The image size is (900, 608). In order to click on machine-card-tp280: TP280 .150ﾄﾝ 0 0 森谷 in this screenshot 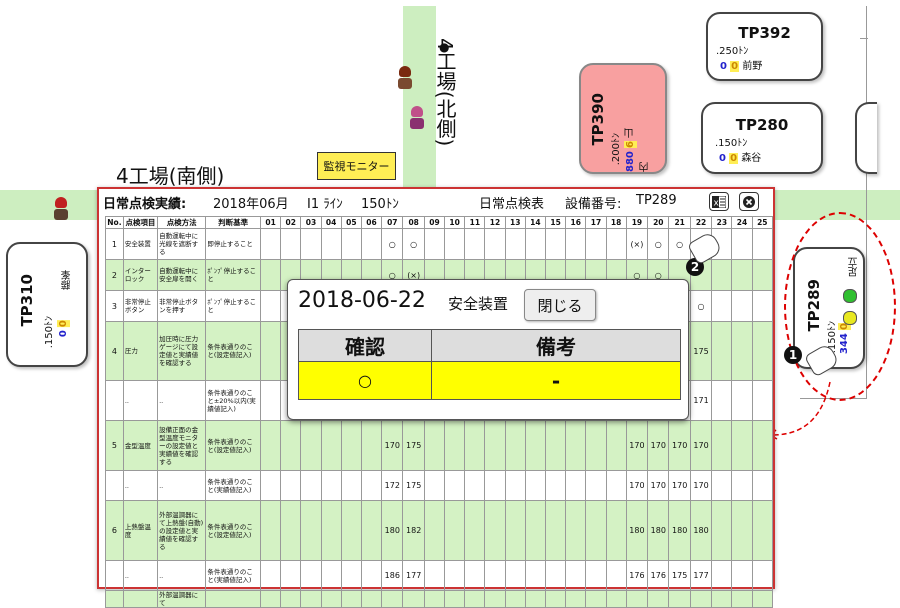, I will do `click(762, 138)`.